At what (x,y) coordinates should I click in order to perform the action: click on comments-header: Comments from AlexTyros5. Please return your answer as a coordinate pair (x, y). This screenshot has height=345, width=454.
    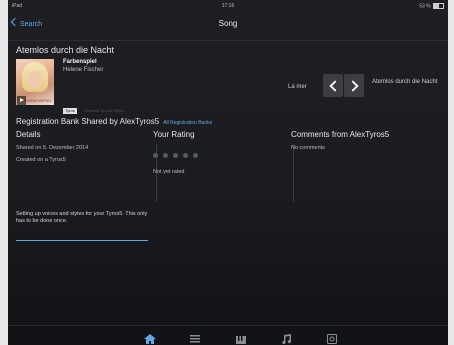
    Looking at the image, I should click on (340, 134).